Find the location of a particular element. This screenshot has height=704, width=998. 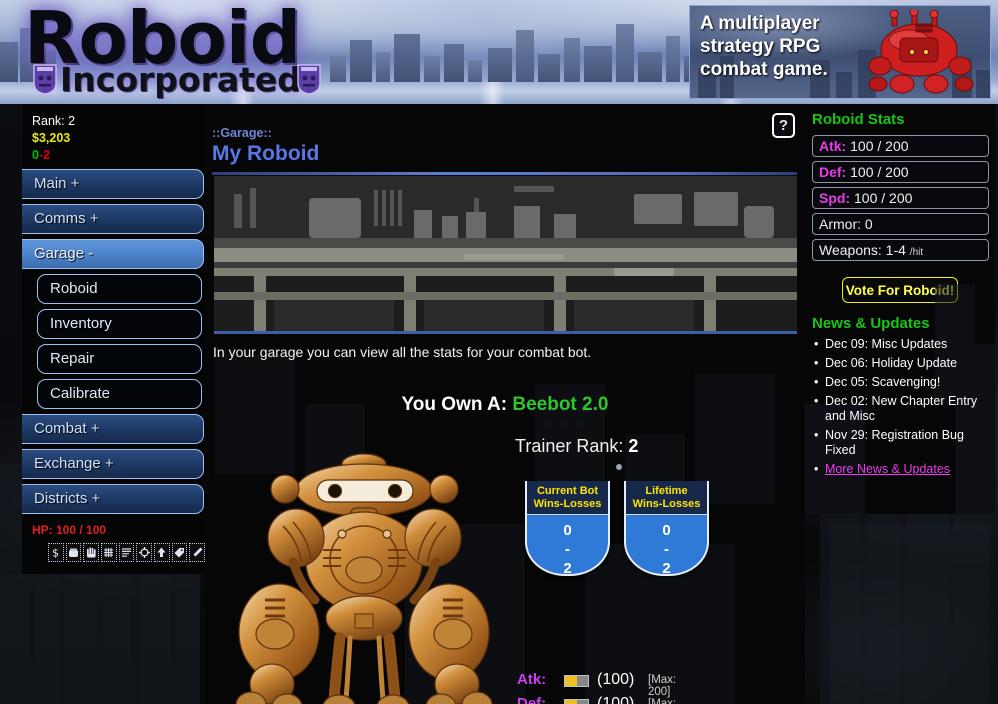

news-header: News & Updates is located at coordinates (871, 323).